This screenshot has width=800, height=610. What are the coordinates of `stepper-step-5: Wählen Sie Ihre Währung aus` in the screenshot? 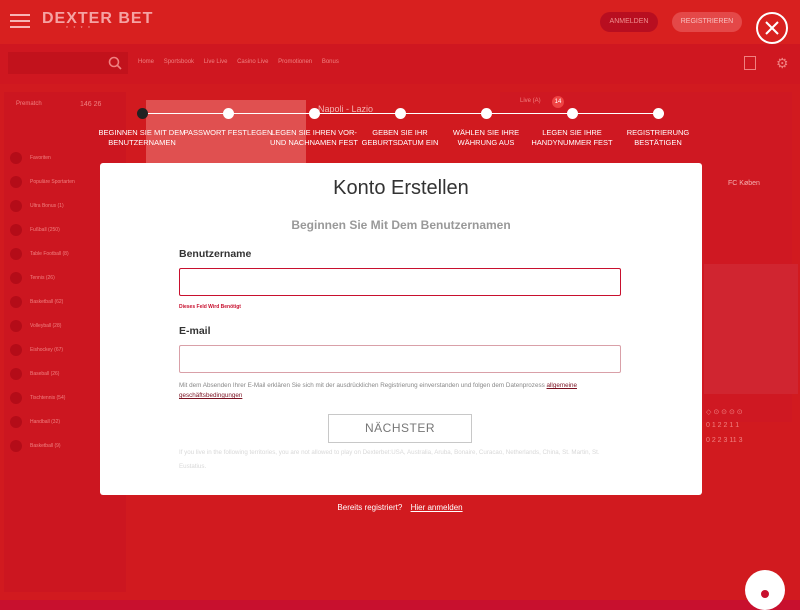 It's located at (486, 128).